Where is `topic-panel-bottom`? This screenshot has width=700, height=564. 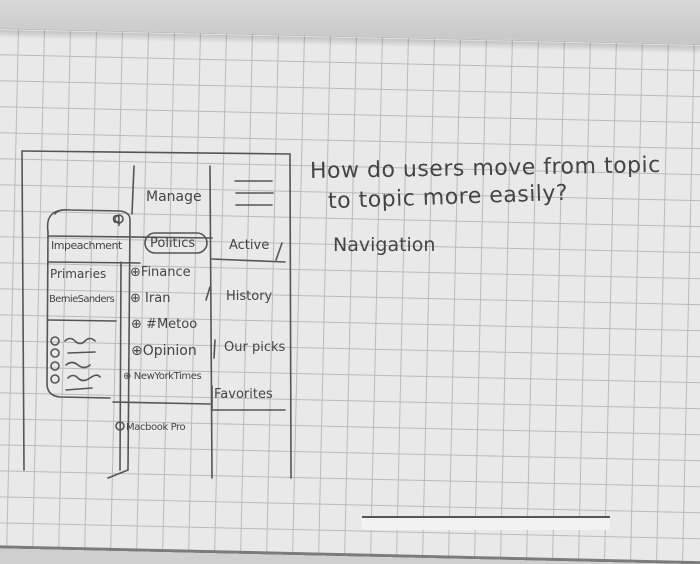 topic-panel-bottom is located at coordinates (78, 315).